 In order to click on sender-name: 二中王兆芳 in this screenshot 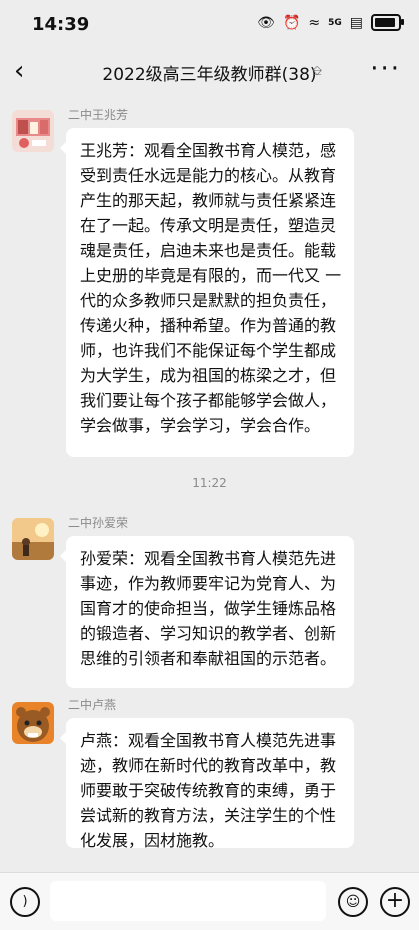, I will do `click(98, 115)`.